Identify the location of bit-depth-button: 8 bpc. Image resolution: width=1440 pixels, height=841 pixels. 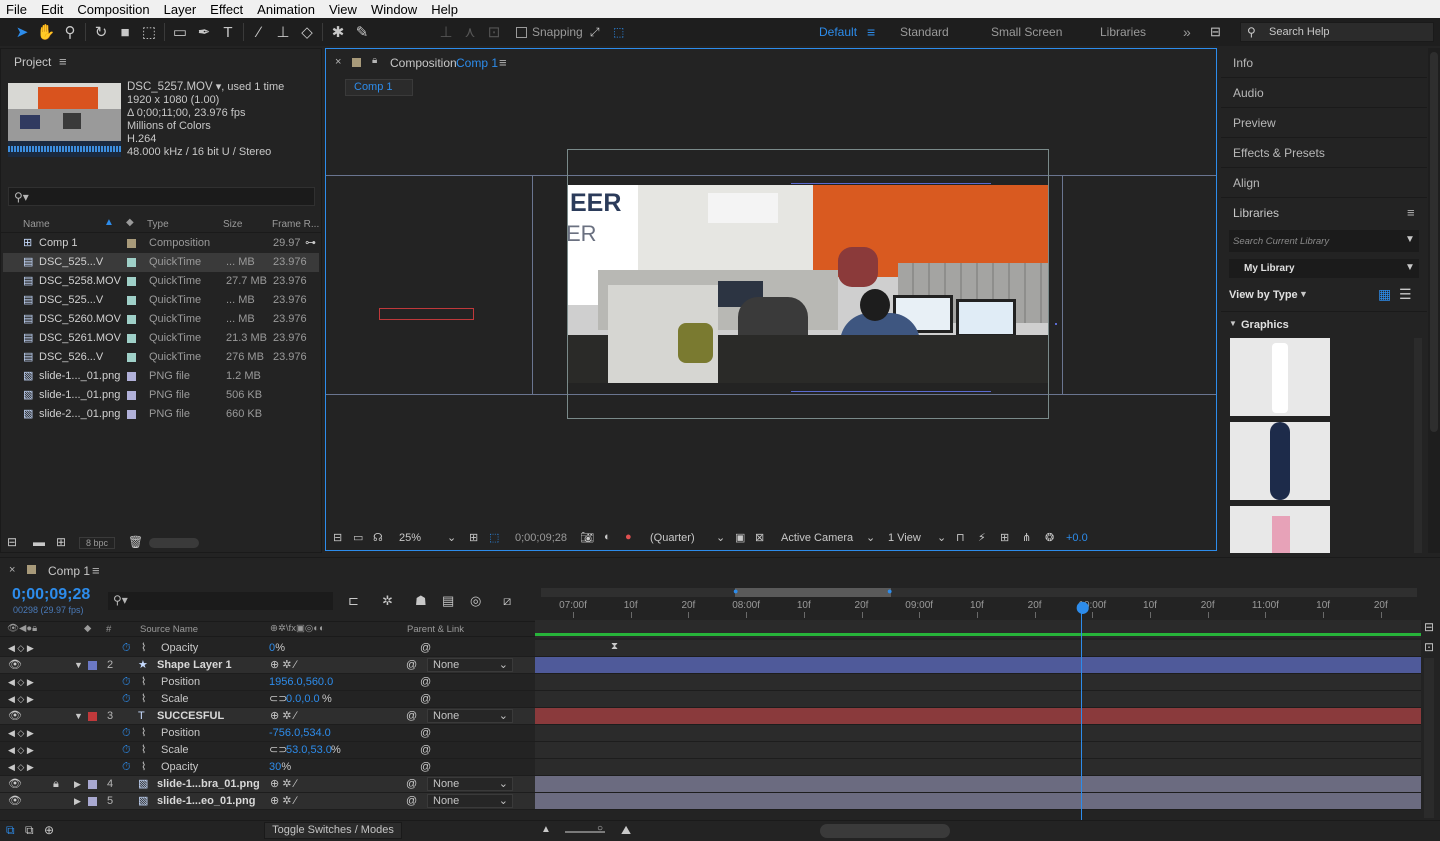
(97, 543).